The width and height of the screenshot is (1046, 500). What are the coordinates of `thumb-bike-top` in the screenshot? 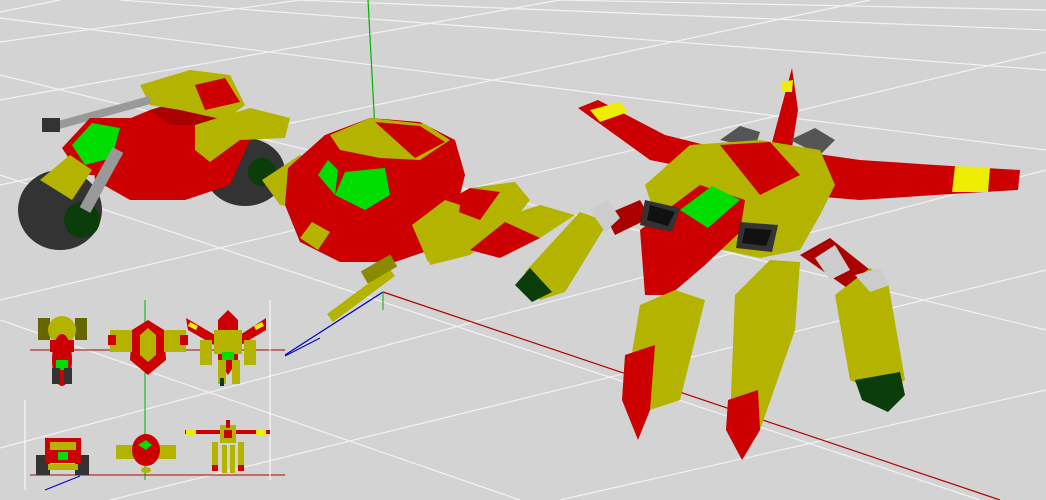 It's located at (62, 351).